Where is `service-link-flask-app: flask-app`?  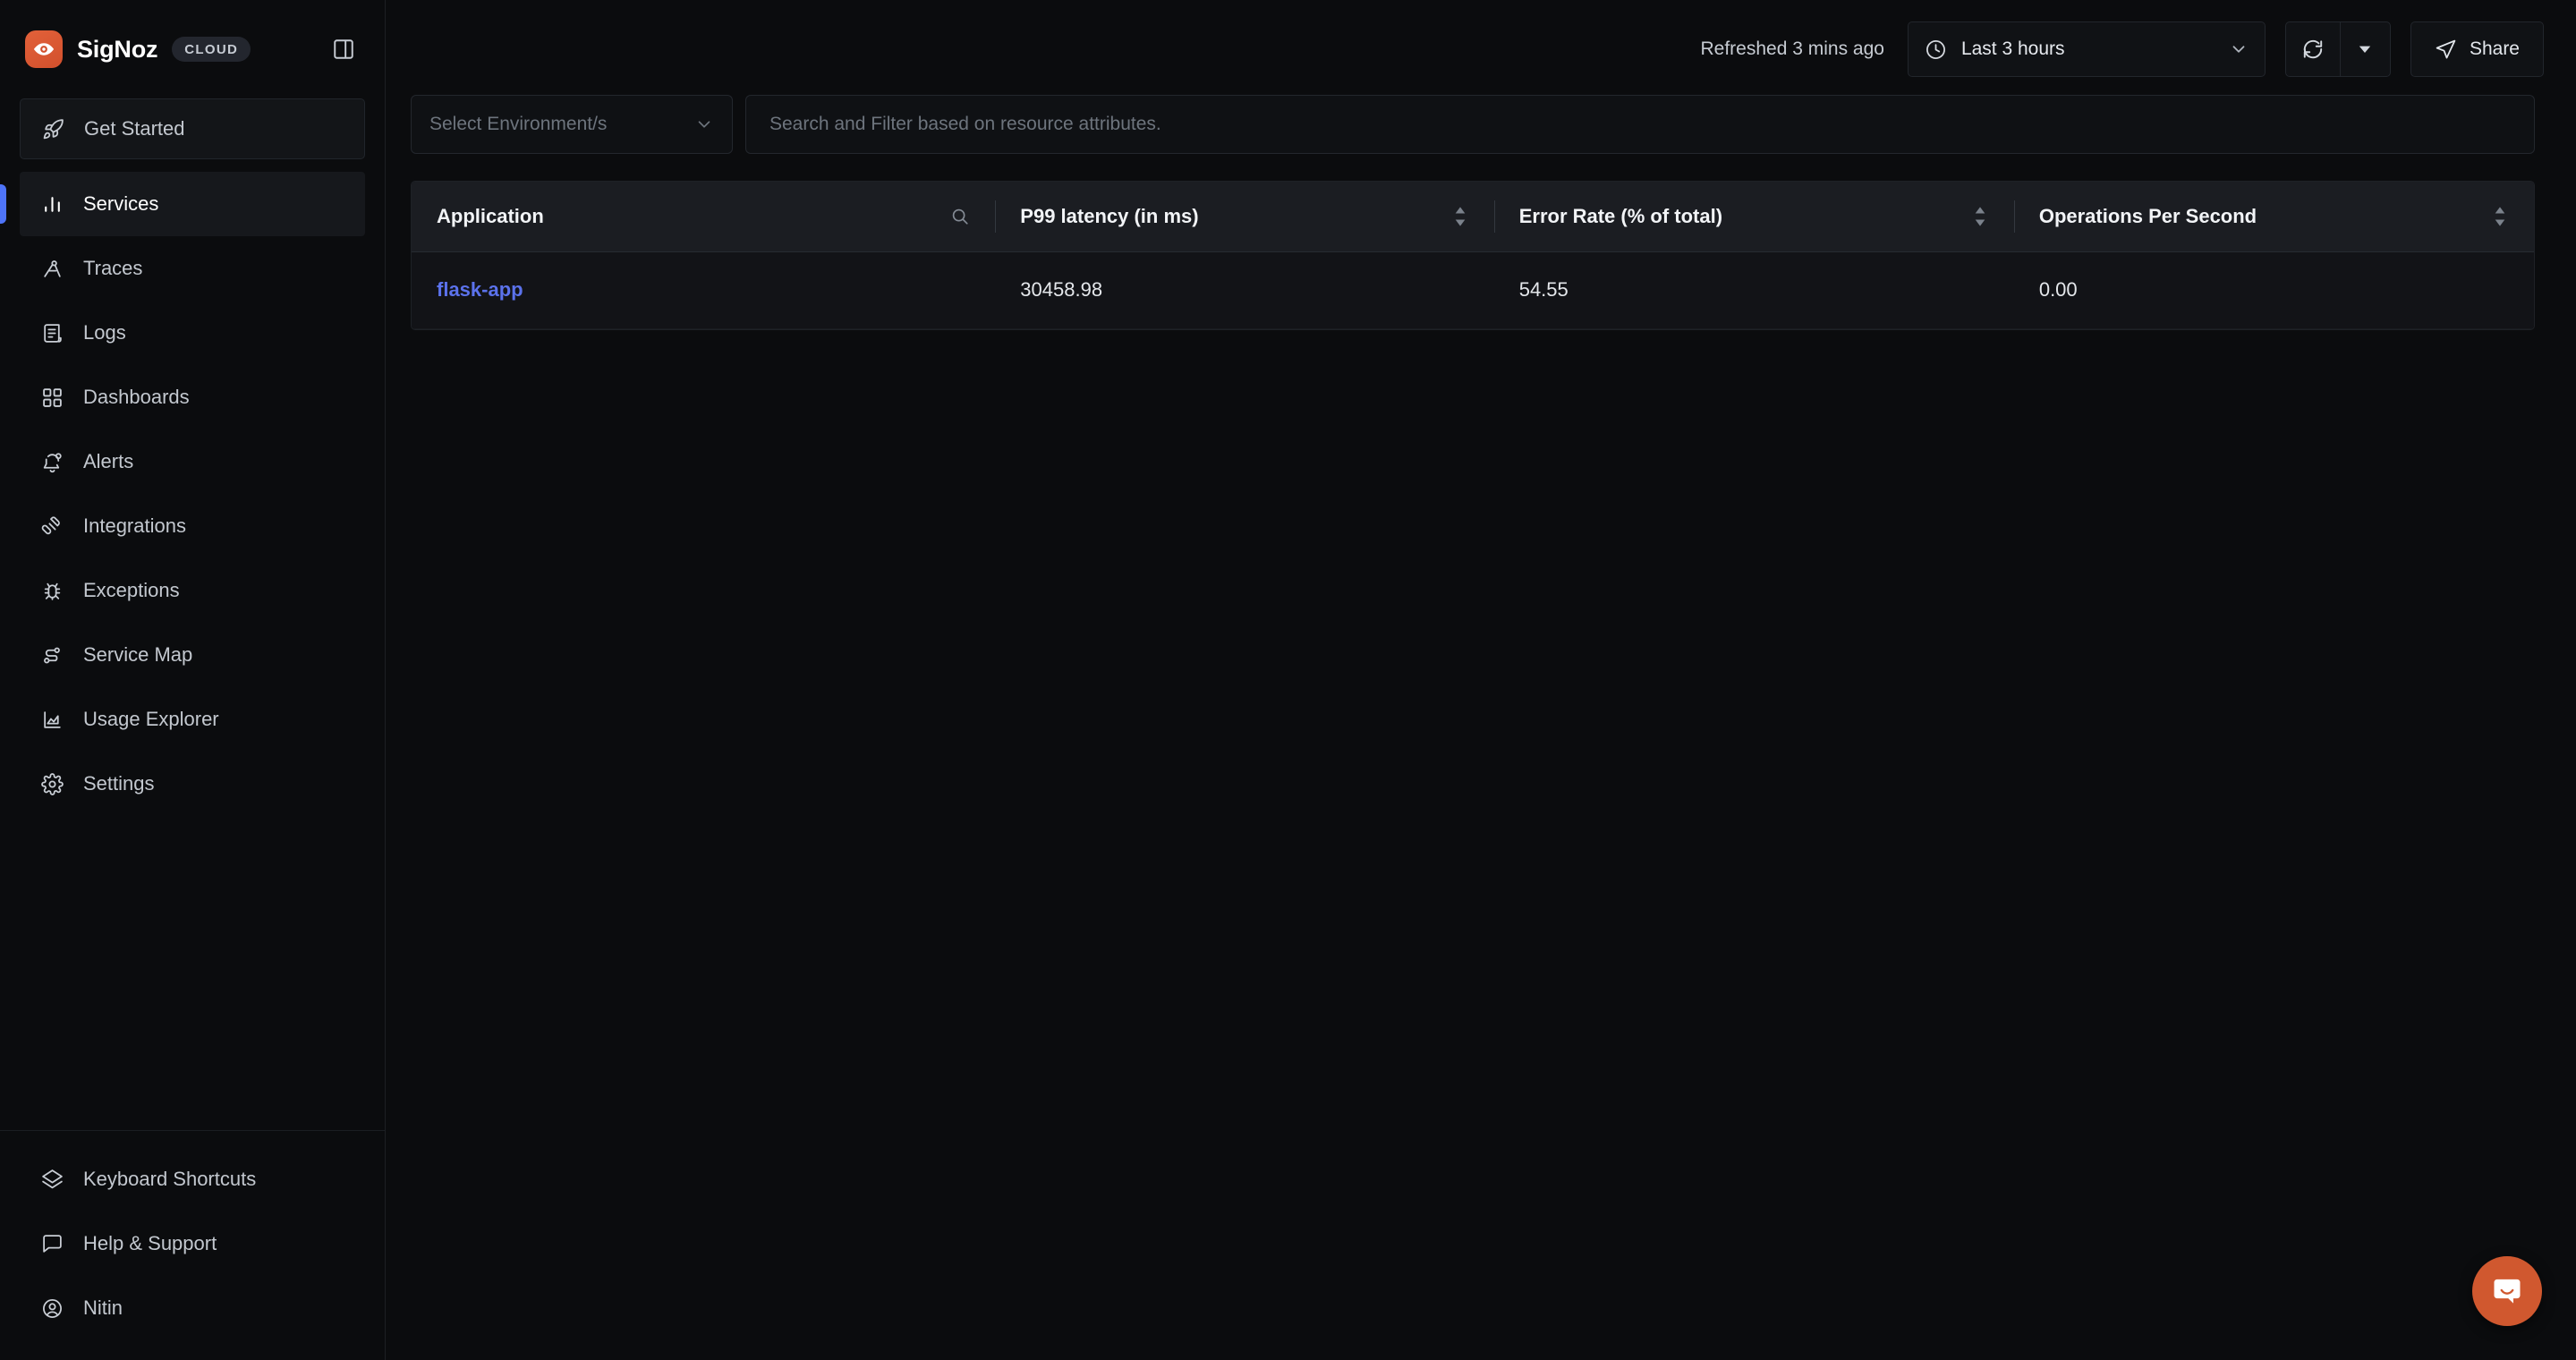 service-link-flask-app: flask-app is located at coordinates (480, 289).